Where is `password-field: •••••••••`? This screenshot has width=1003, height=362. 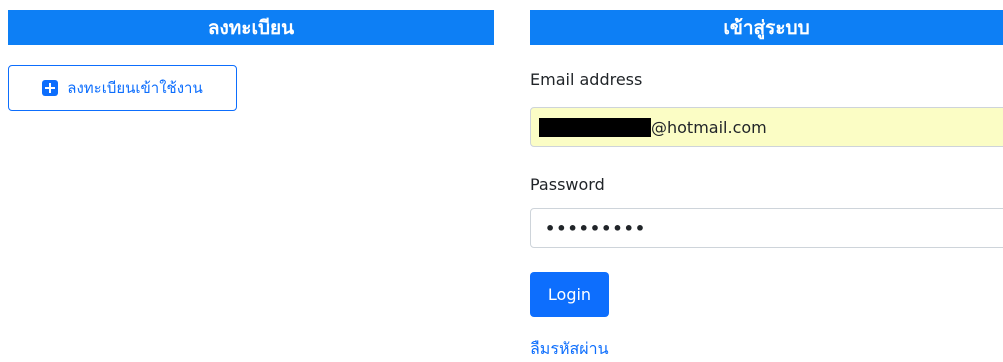
password-field: ••••••••• is located at coordinates (766, 228).